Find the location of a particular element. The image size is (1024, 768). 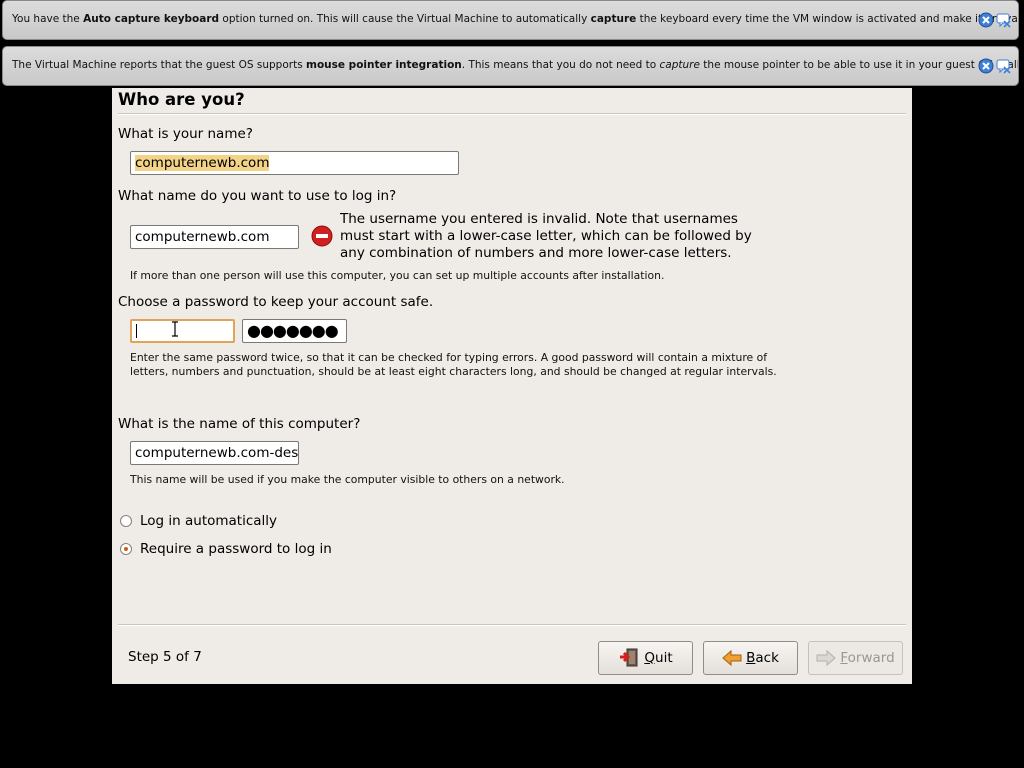

radio-login-automatically: Log in automatically is located at coordinates (198, 521).